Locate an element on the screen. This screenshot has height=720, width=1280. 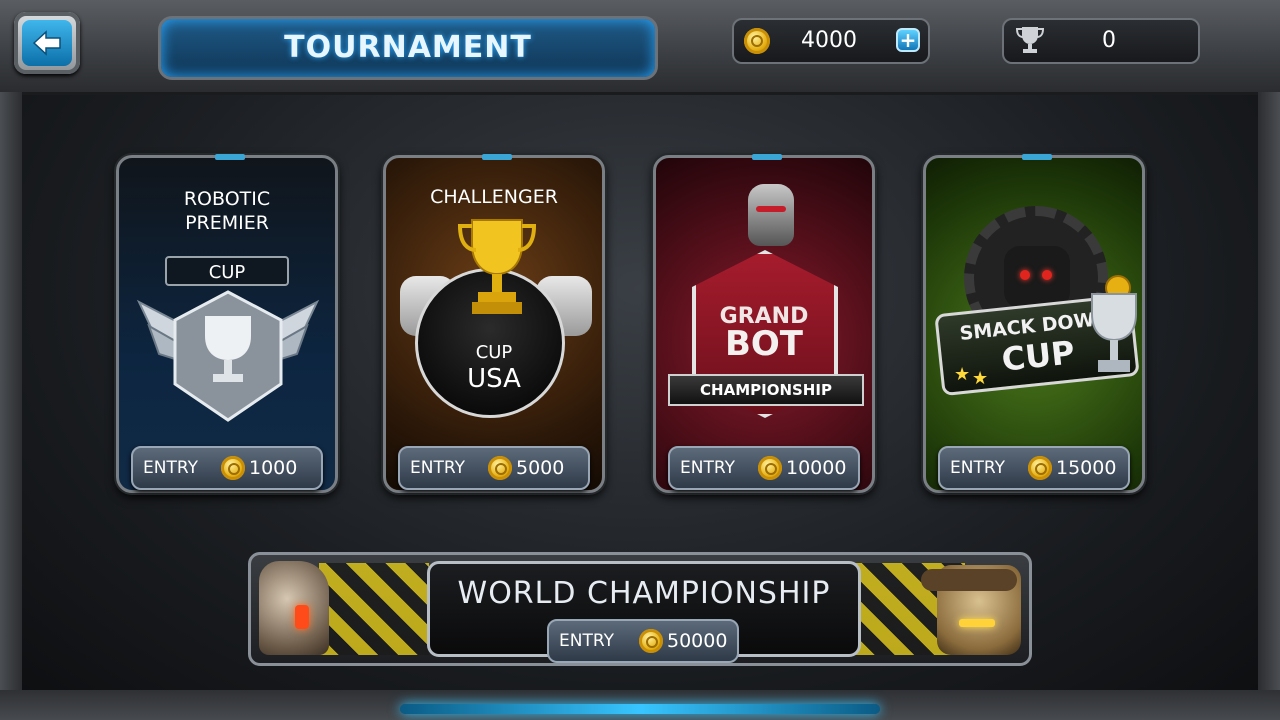
robot-face-icon is located at coordinates (1037, 277).